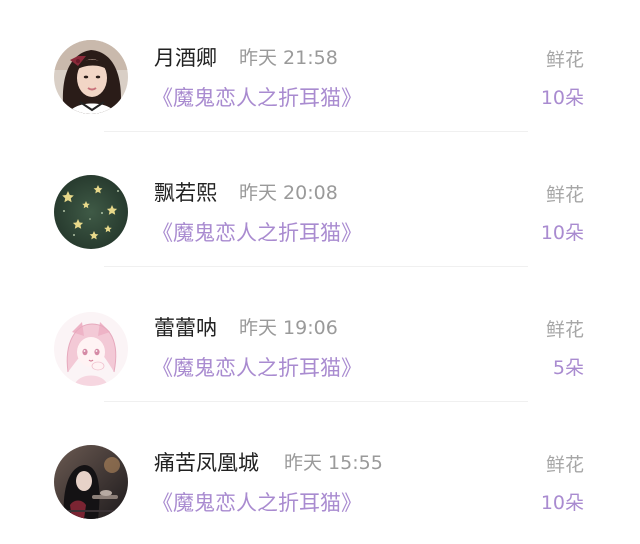 Image resolution: width=640 pixels, height=544 pixels. Describe the element at coordinates (91, 77) in the screenshot. I see `avatar-girl-photo-icon` at that location.